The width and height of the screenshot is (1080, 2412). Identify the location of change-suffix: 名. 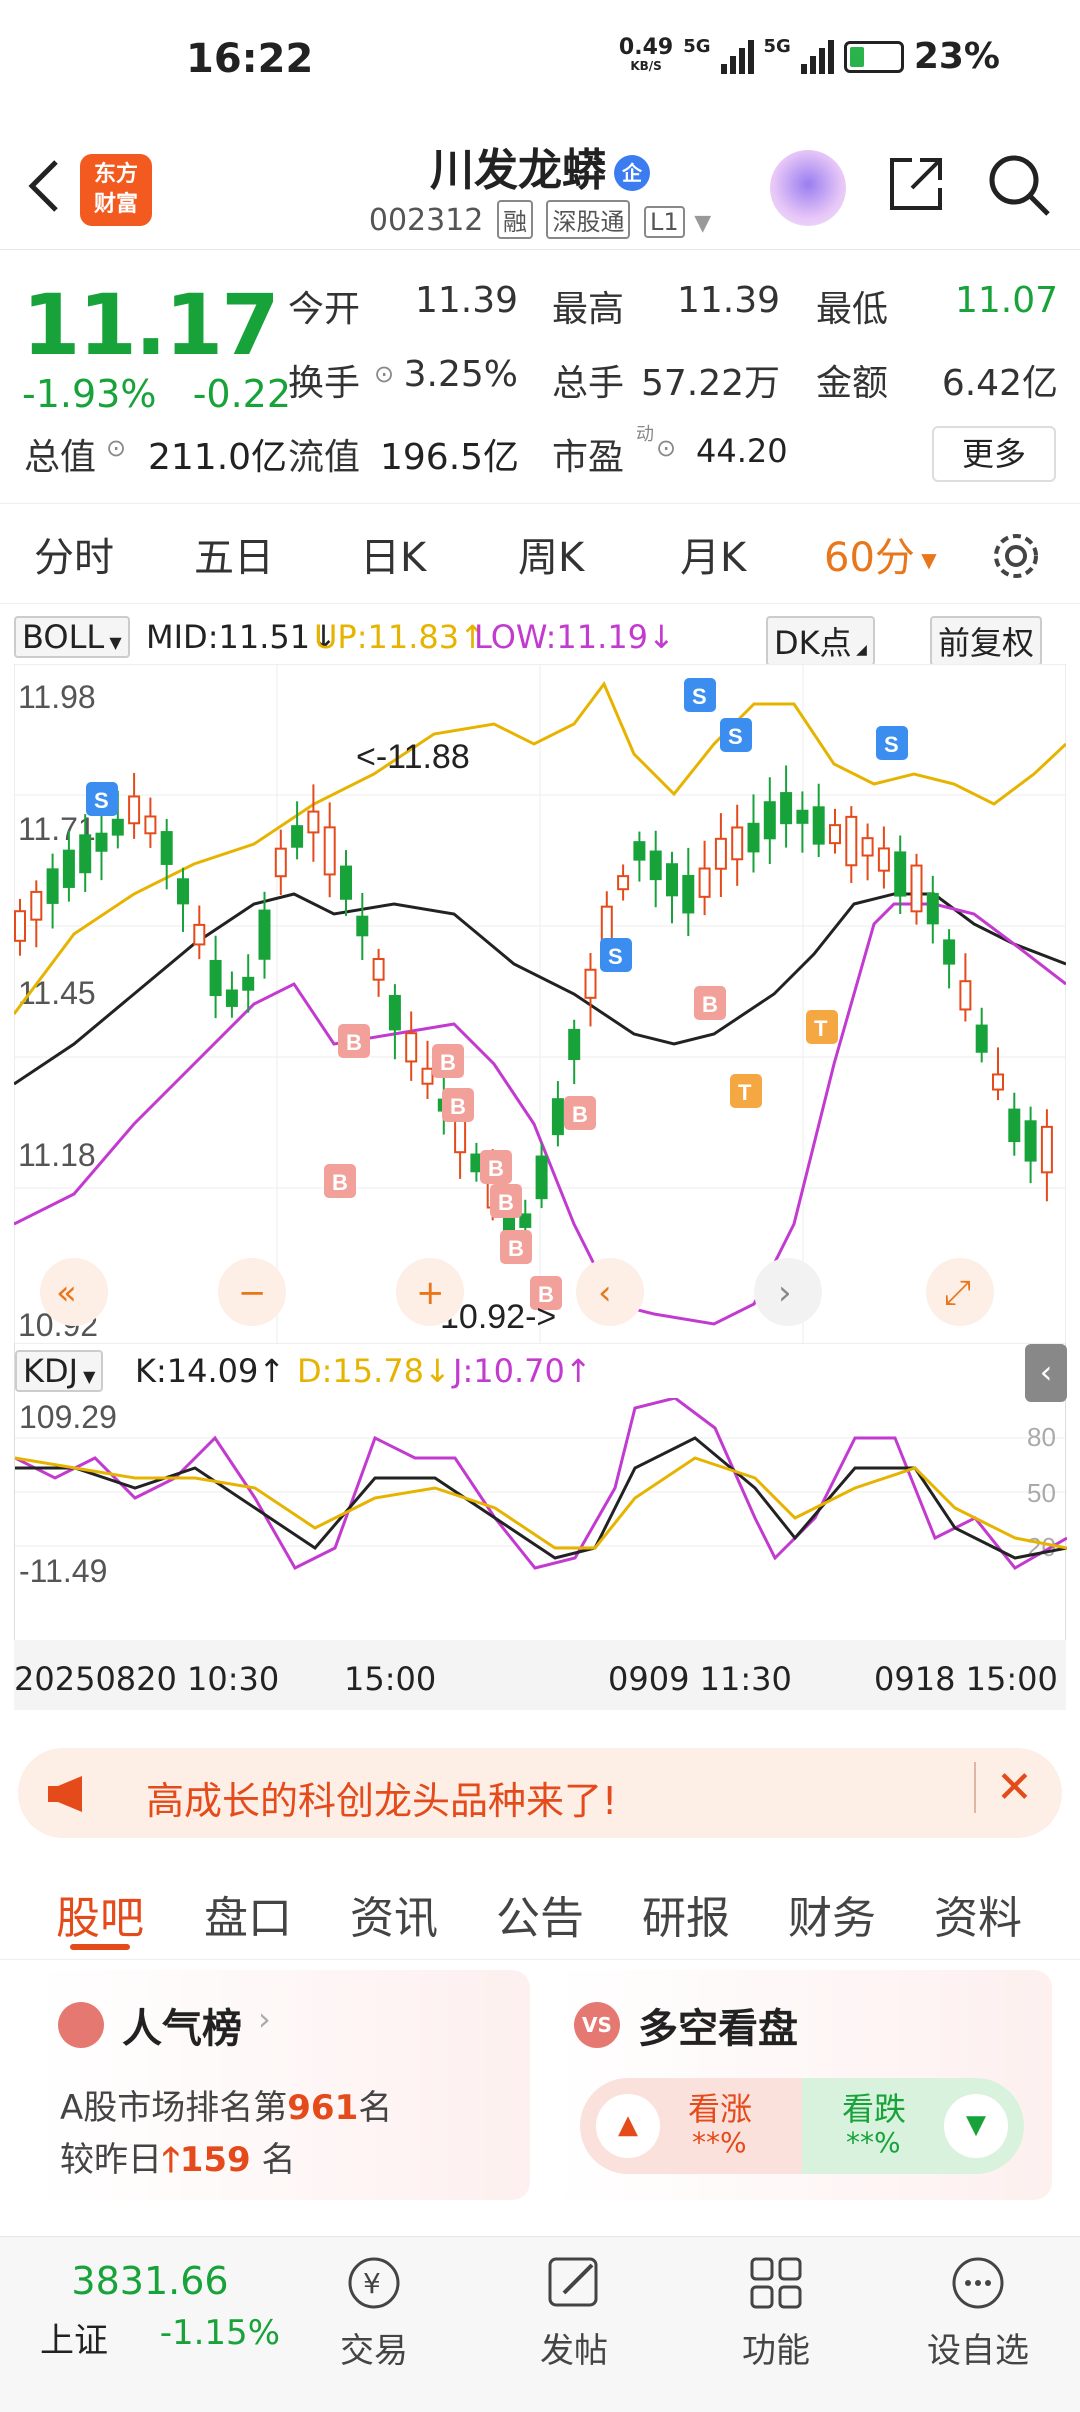
(278, 2160).